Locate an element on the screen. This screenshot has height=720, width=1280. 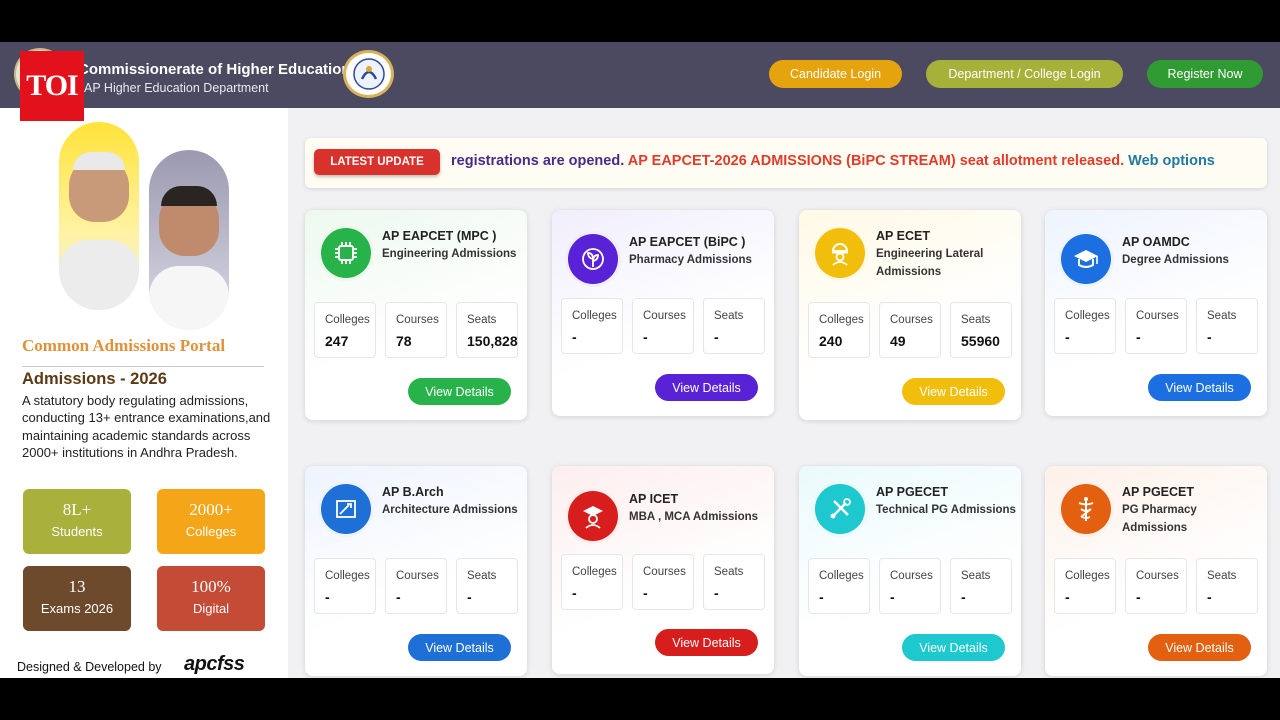
hair-shape is located at coordinates (99, 161).